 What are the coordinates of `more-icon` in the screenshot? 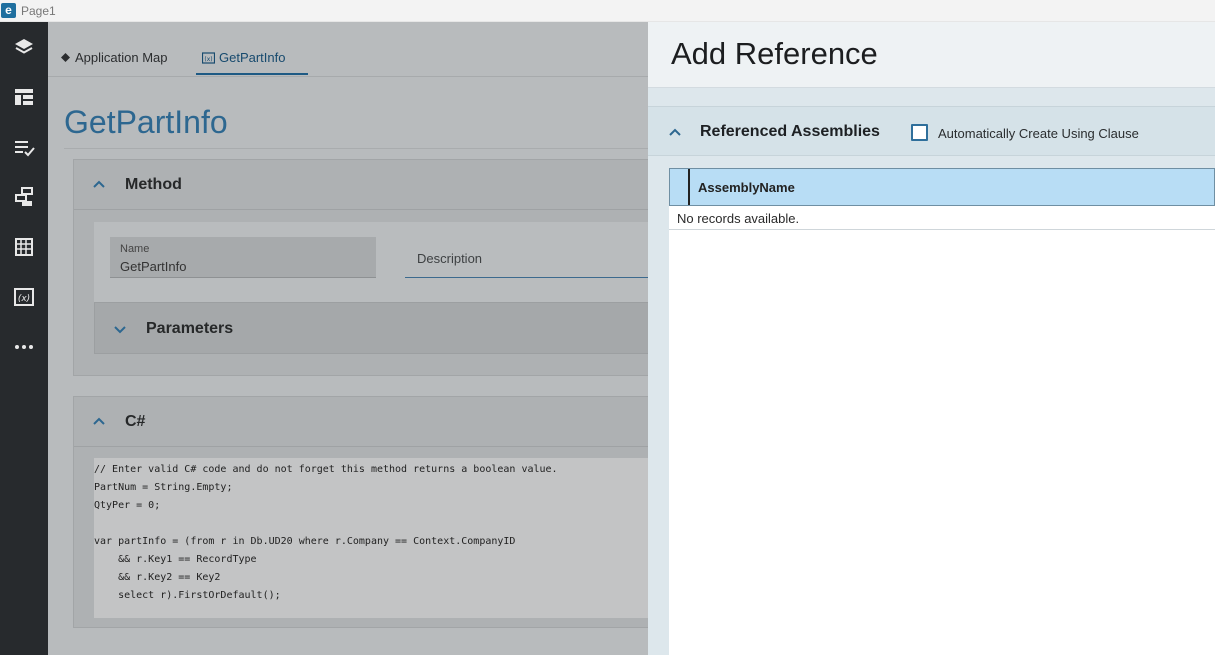 It's located at (24, 347).